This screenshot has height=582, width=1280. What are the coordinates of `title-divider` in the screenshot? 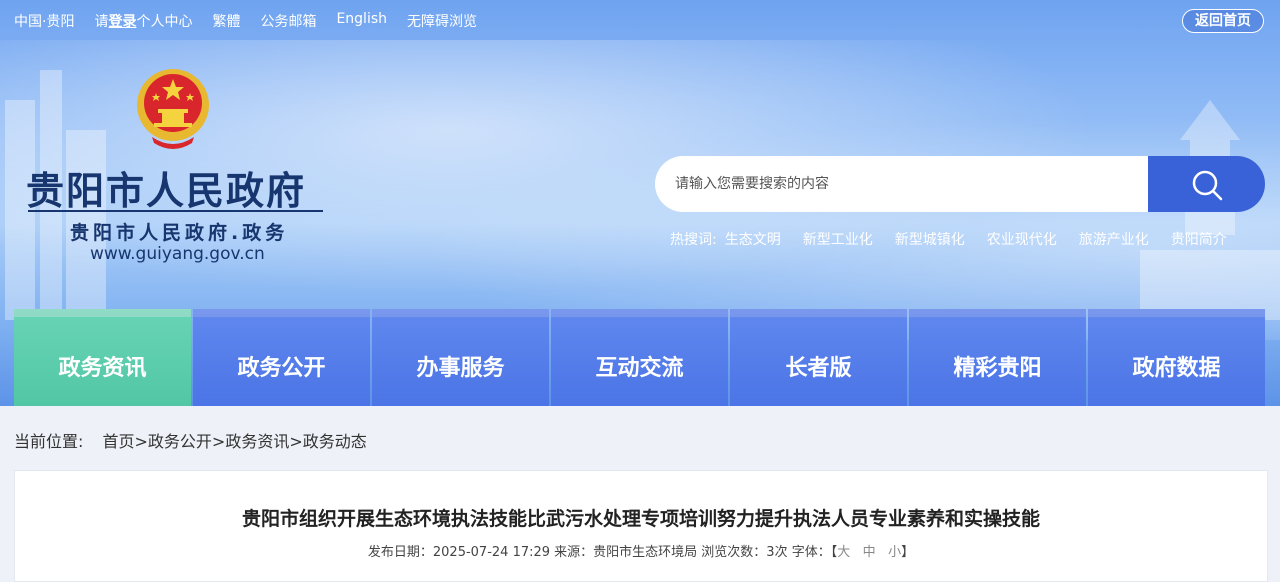 It's located at (175, 211).